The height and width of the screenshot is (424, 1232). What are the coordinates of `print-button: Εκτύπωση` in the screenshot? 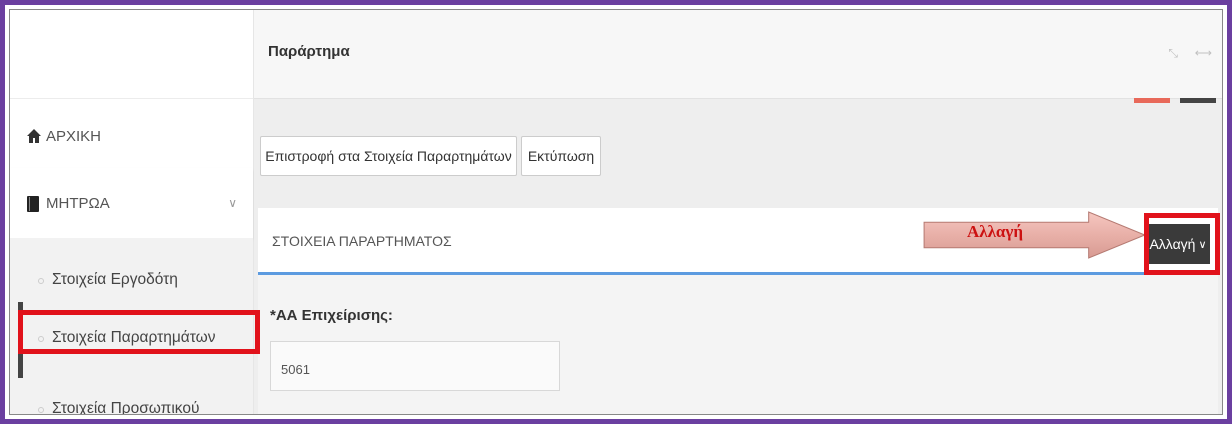 It's located at (561, 156).